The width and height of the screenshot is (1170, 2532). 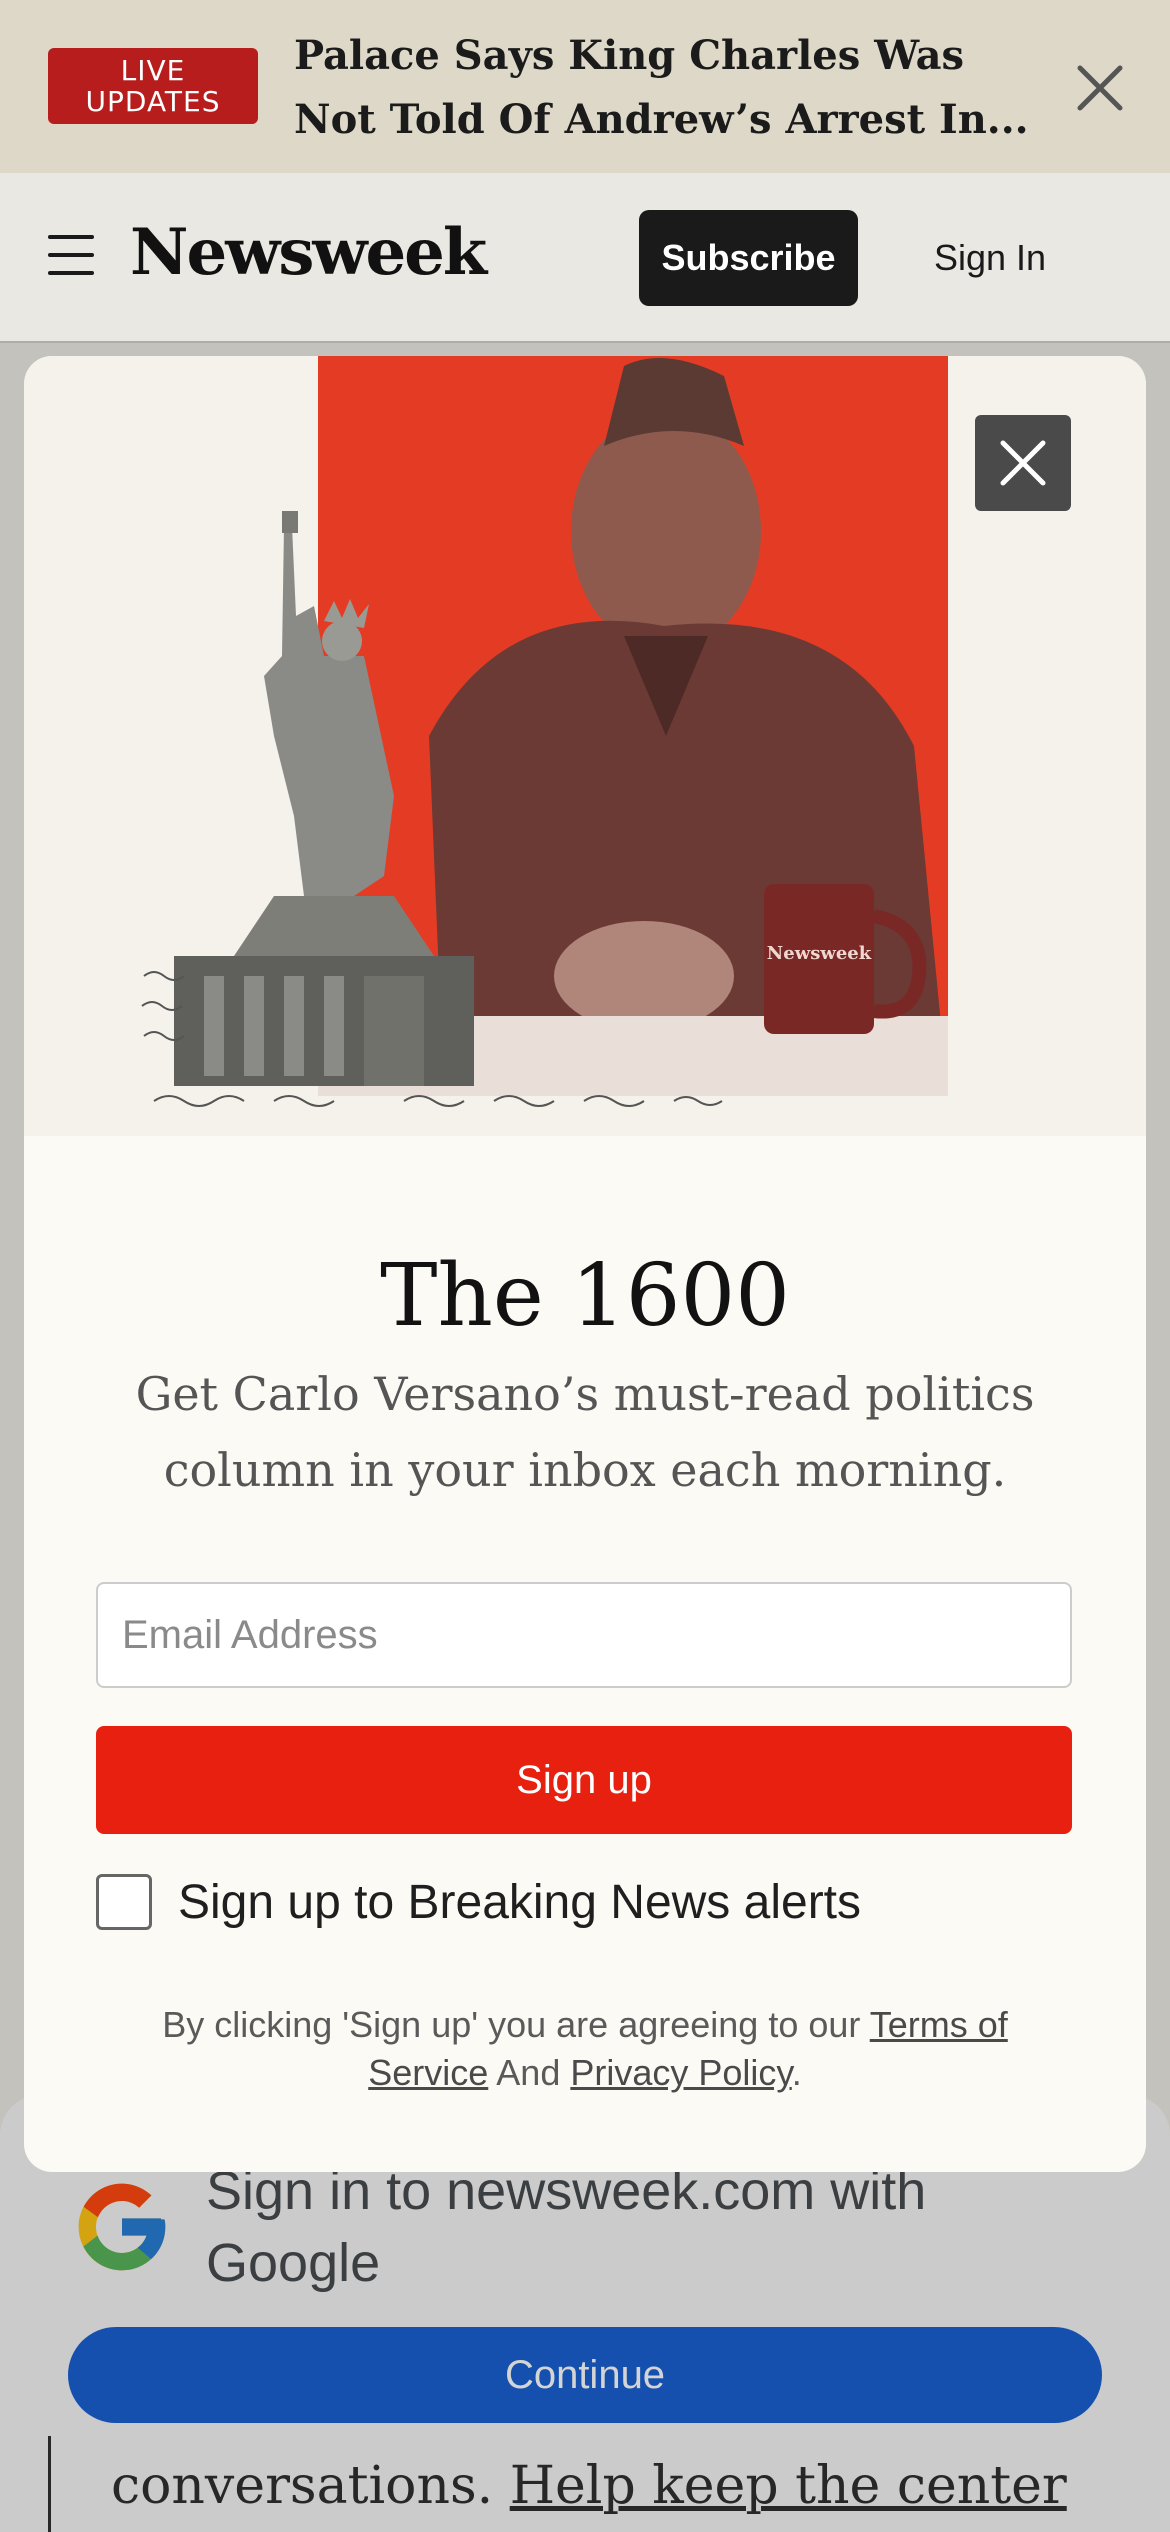 I want to click on email-field, so click(x=584, y=1635).